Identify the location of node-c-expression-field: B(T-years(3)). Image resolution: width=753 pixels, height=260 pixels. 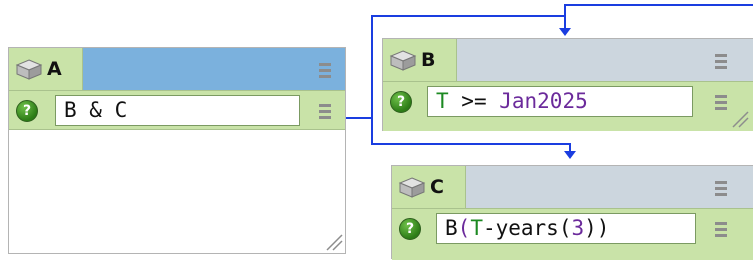
(566, 228).